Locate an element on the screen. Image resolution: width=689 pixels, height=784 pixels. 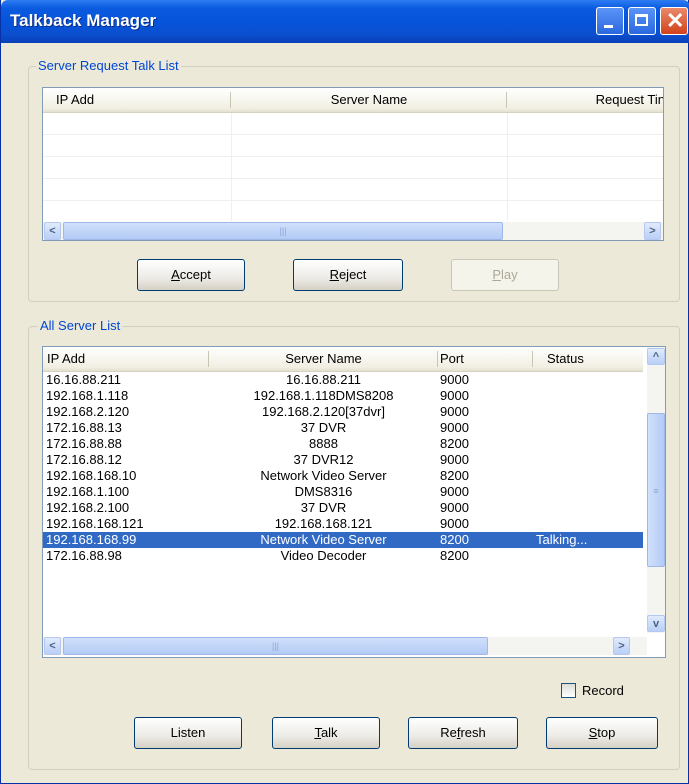
minimize-button is located at coordinates (610, 21).